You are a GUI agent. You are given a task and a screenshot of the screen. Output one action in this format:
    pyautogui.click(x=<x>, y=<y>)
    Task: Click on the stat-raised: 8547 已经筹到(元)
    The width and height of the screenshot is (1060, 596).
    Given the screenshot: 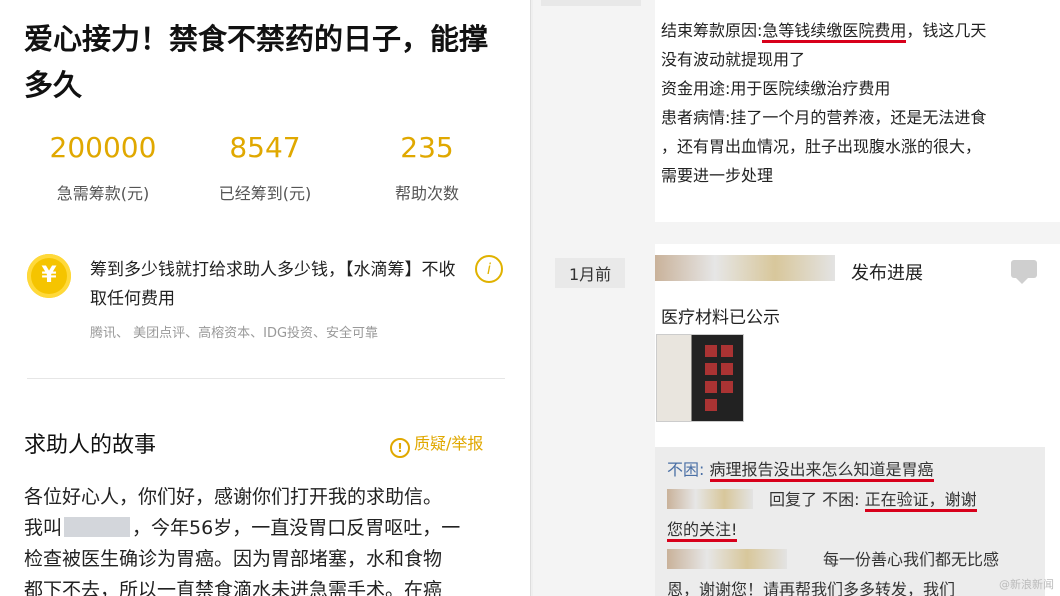 What is the action you would take?
    pyautogui.click(x=265, y=167)
    